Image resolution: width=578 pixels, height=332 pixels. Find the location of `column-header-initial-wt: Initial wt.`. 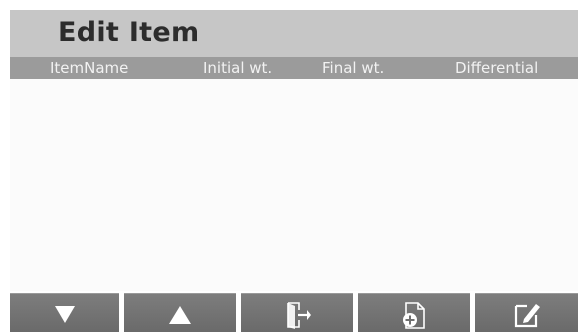

column-header-initial-wt: Initial wt. is located at coordinates (238, 68).